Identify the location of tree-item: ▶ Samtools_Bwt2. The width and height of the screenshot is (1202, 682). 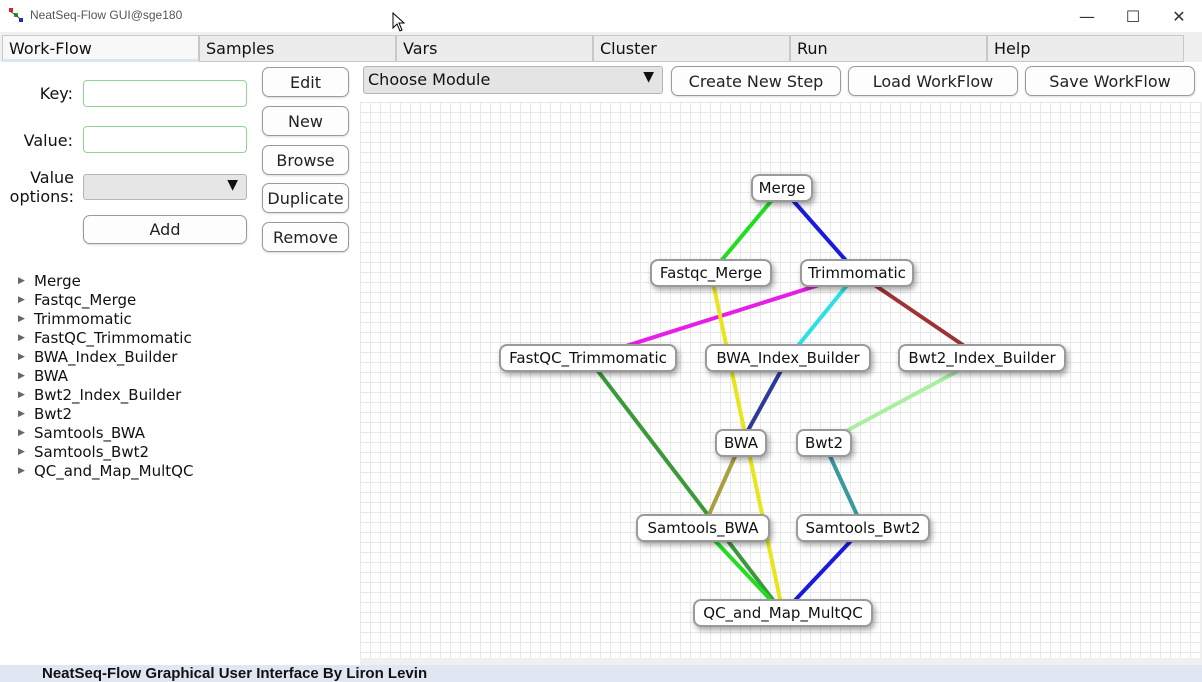
(105, 451).